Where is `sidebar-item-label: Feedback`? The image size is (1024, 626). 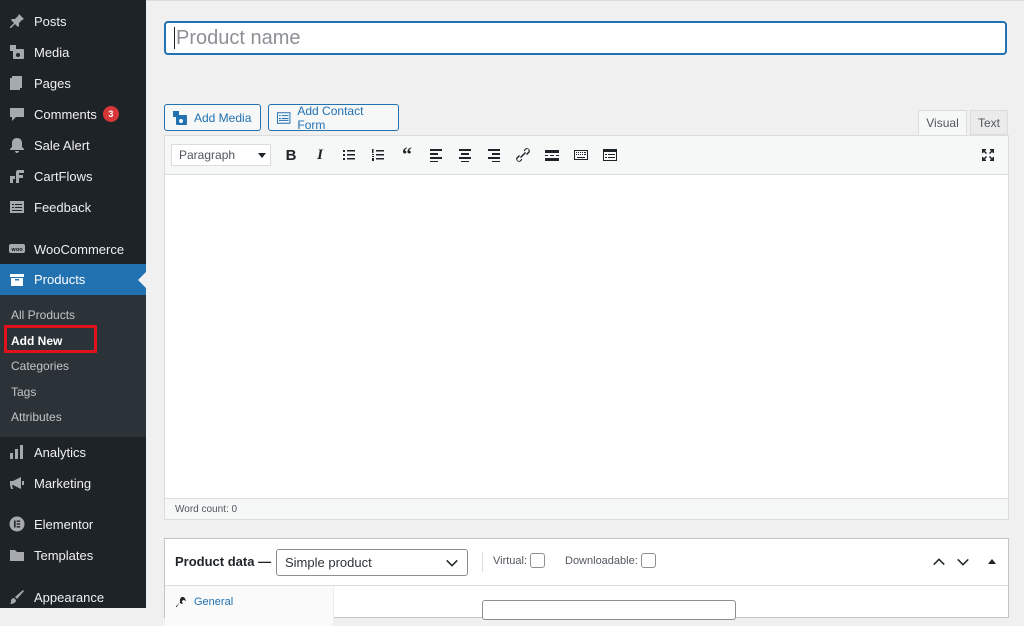 sidebar-item-label: Feedback is located at coordinates (63, 207).